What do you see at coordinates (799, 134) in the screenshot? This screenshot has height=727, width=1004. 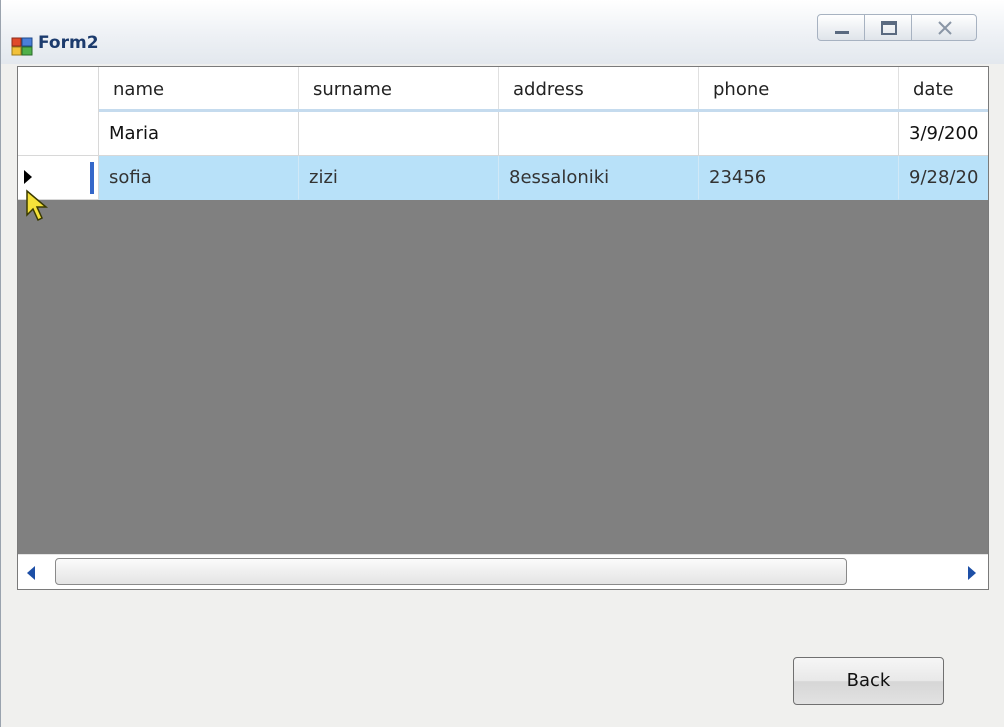 I see `cell-phone` at bounding box center [799, 134].